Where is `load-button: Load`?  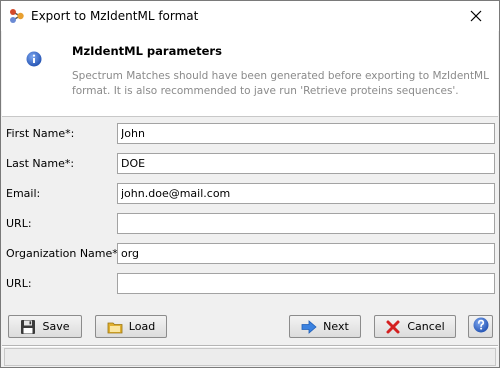
load-button: Load is located at coordinates (131, 326).